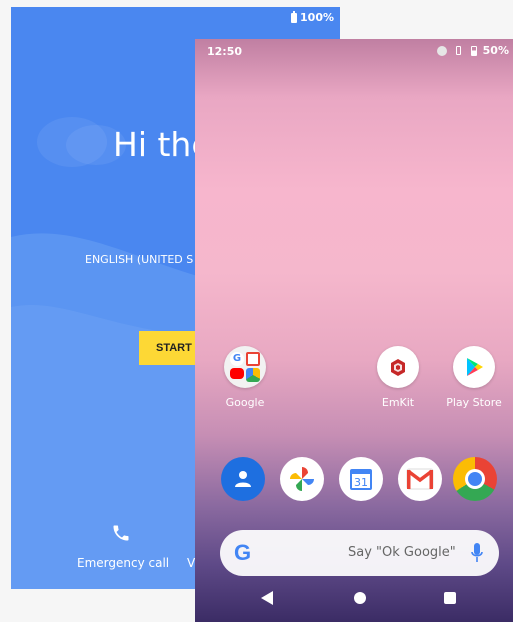 The height and width of the screenshot is (622, 513). I want to click on battery-level: 50%, so click(495, 50).